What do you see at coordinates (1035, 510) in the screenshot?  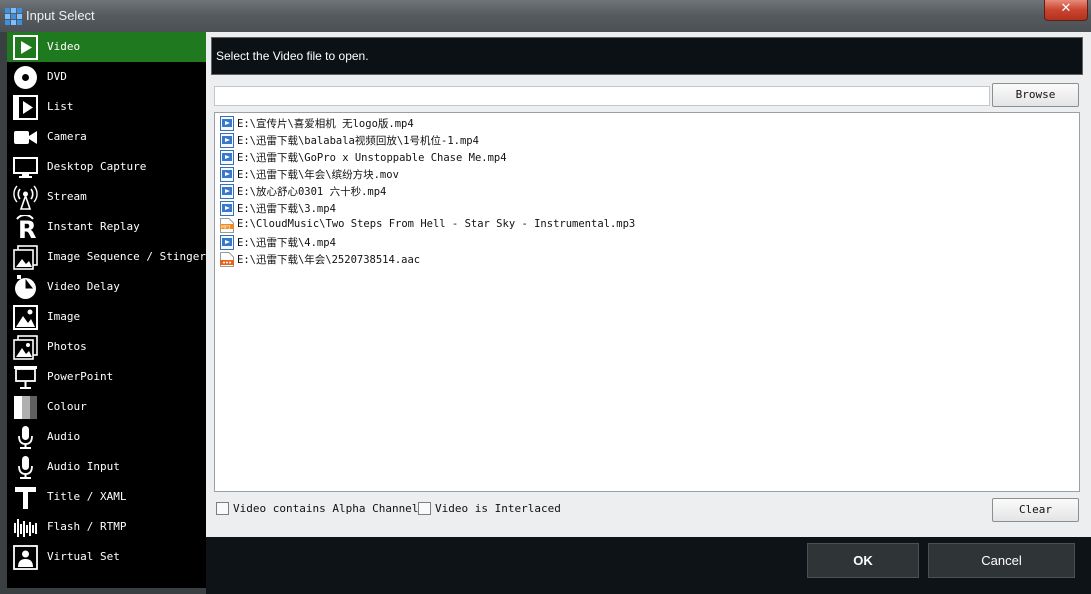 I see `clear-button: Clear` at bounding box center [1035, 510].